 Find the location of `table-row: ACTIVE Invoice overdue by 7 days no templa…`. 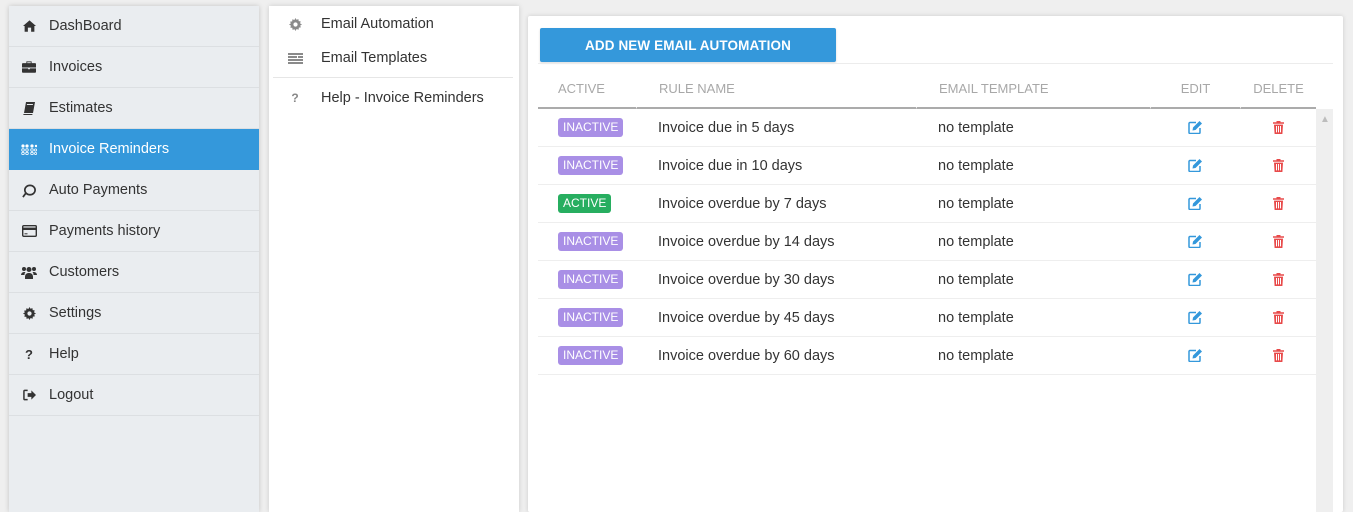

table-row: ACTIVE Invoice overdue by 7 days no templa… is located at coordinates (927, 204).